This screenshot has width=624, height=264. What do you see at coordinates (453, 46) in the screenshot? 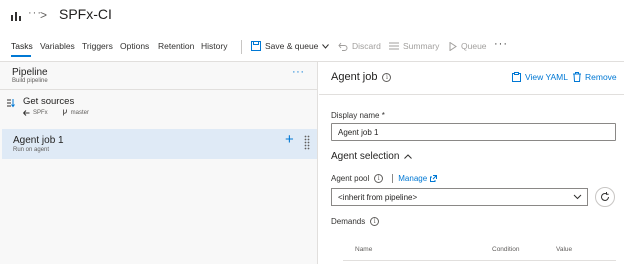
I see `play-icon` at bounding box center [453, 46].